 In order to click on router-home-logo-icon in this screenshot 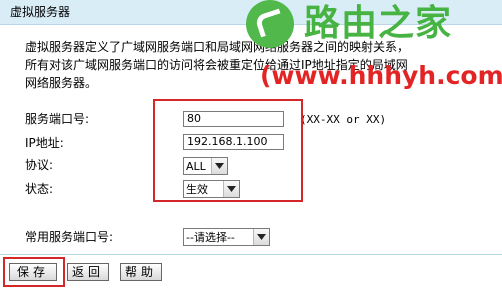, I will do `click(270, 24)`.